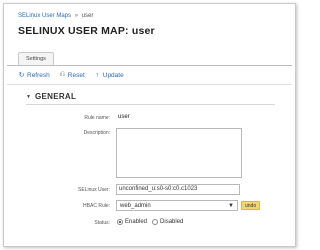 Image resolution: width=320 pixels, height=250 pixels. I want to click on update-label: Update, so click(113, 75).